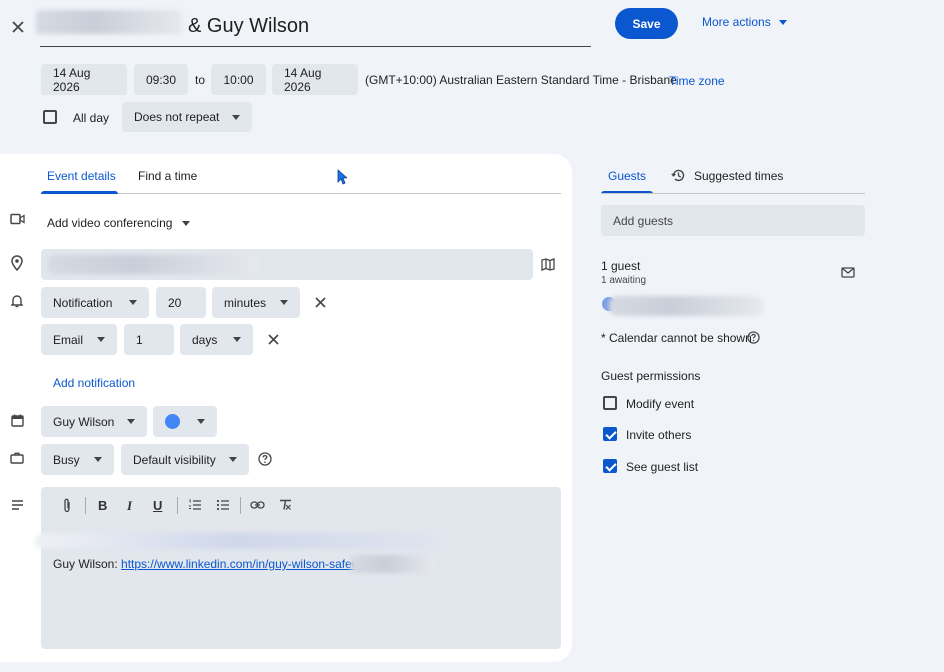 The image size is (944, 672). I want to click on video-conferencing-dropdown: Add video conferencing, so click(119, 223).